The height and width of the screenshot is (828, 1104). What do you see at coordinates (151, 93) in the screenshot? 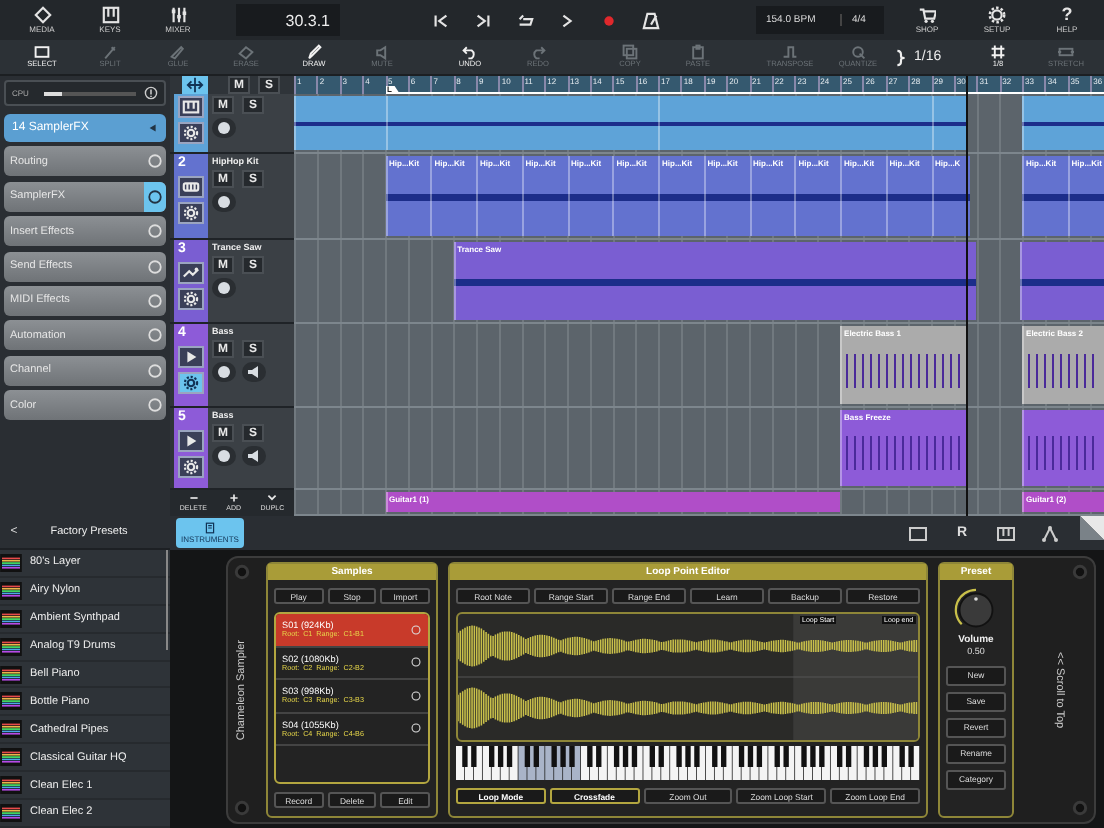
I see `info-icon` at bounding box center [151, 93].